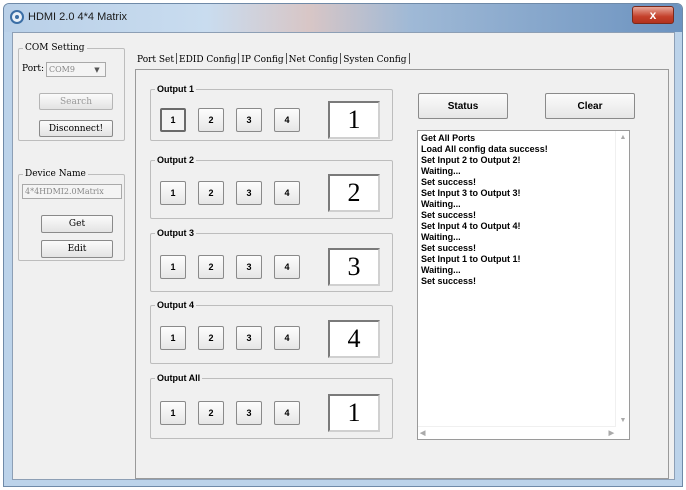 The image size is (686, 490). Describe the element at coordinates (484, 149) in the screenshot. I see `log-line: Load All config data success!` at that location.